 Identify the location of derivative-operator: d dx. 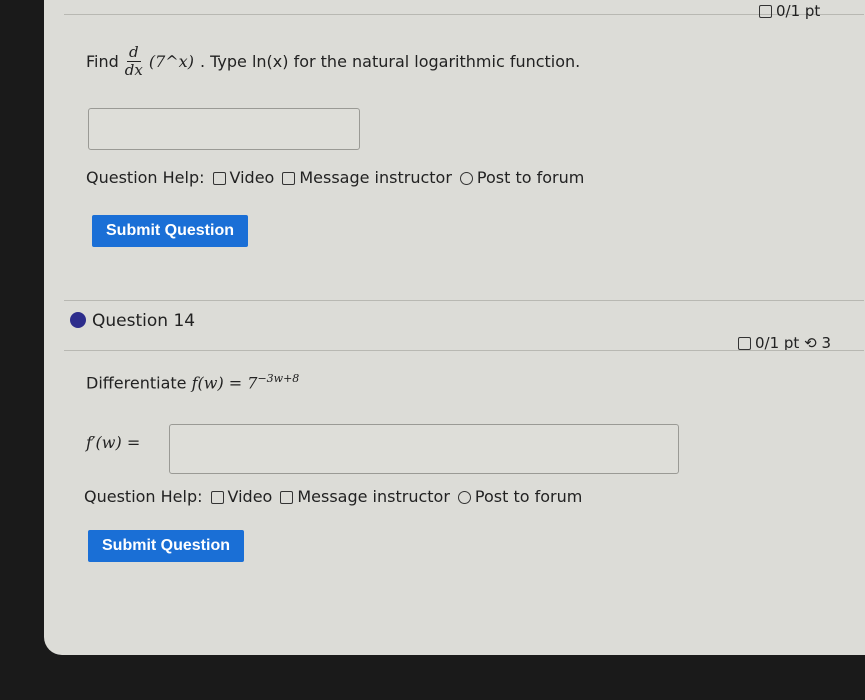
(134, 61).